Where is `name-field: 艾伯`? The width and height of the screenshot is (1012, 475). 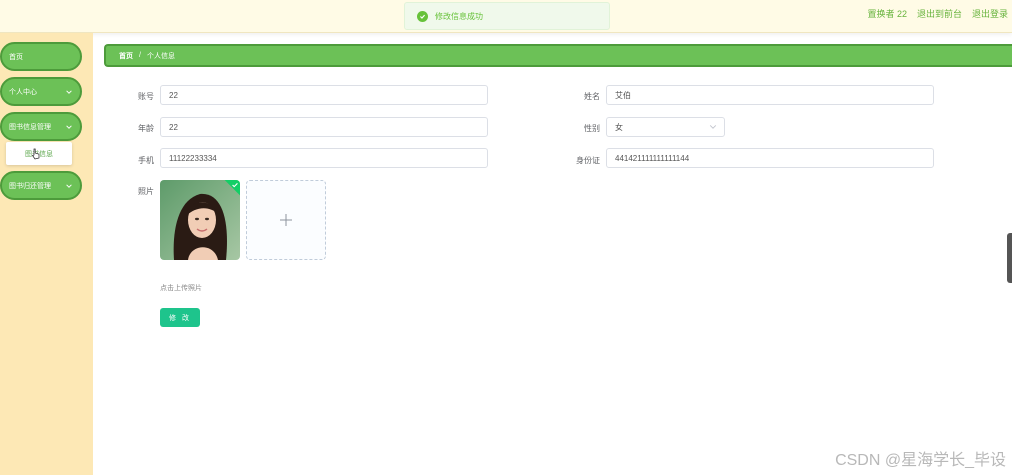 name-field: 艾伯 is located at coordinates (770, 95).